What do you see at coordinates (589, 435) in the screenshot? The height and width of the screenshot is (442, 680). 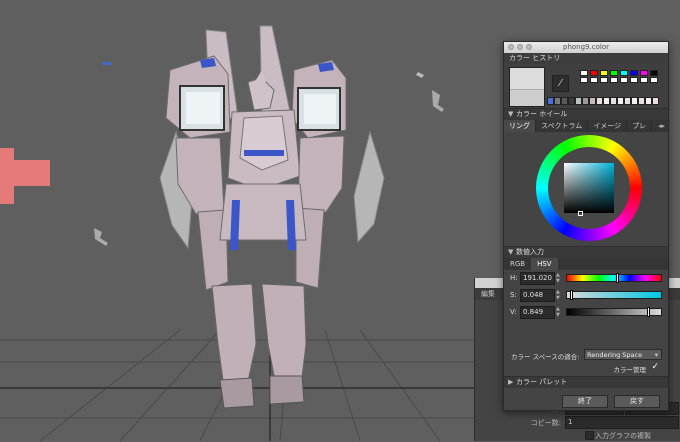 I see `duplicate-graph-checkbox` at bounding box center [589, 435].